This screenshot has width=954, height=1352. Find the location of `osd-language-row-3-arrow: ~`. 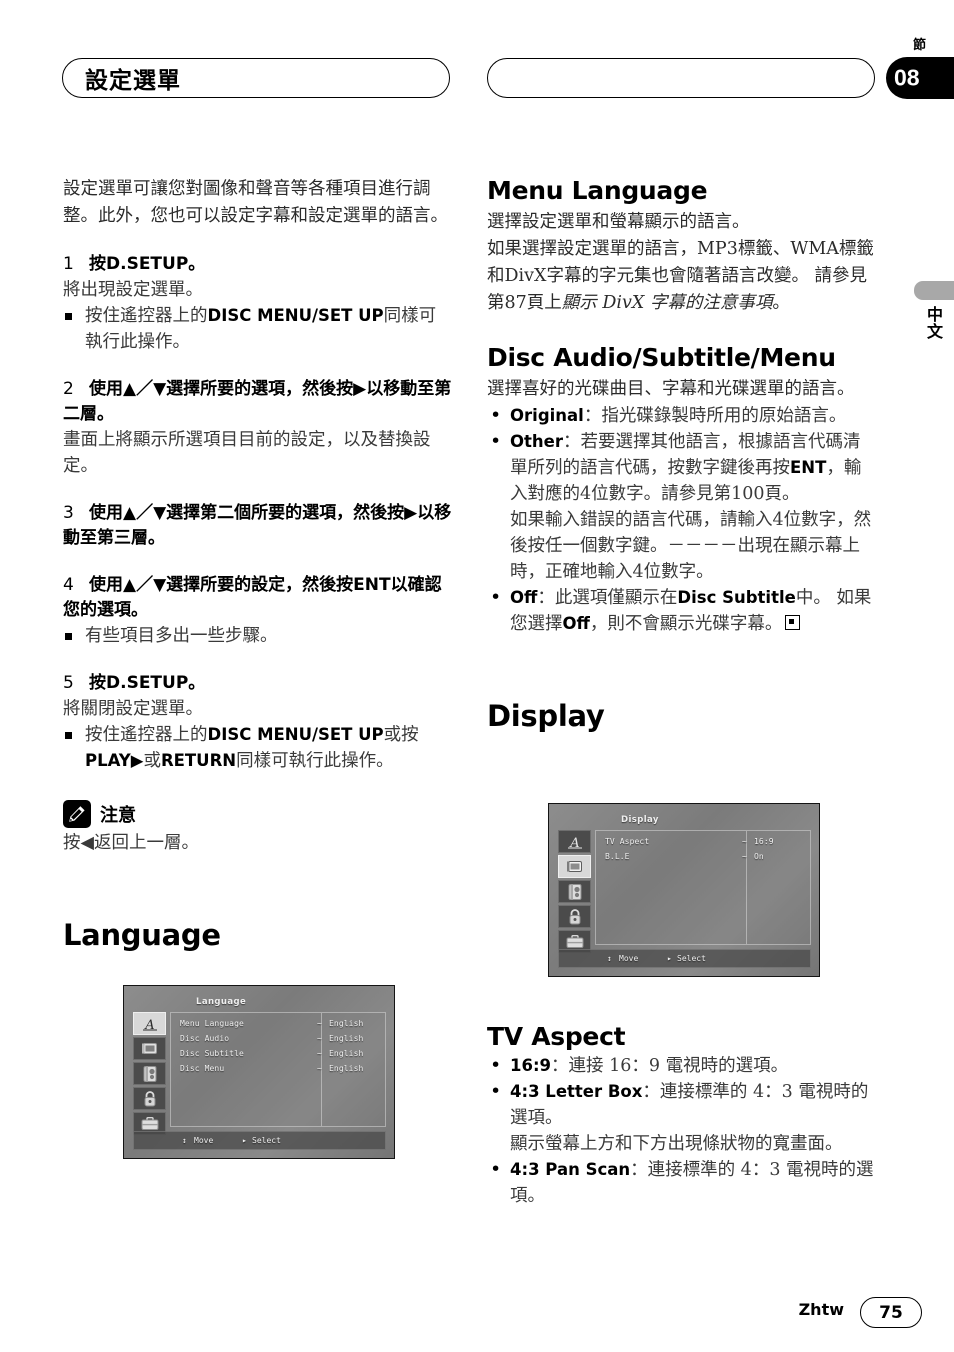

osd-language-row-3-arrow: ~ is located at coordinates (319, 1068).